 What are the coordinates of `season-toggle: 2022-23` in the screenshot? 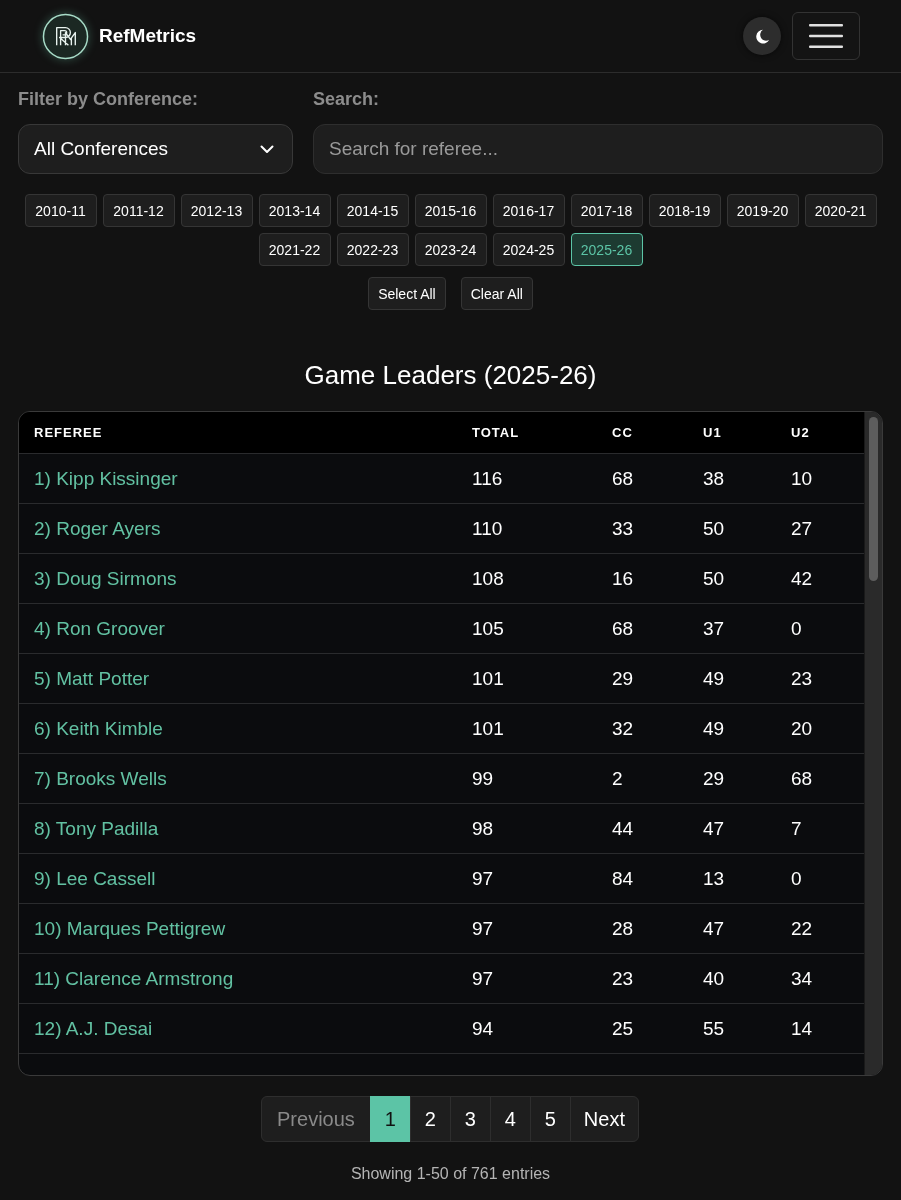 It's located at (372, 249).